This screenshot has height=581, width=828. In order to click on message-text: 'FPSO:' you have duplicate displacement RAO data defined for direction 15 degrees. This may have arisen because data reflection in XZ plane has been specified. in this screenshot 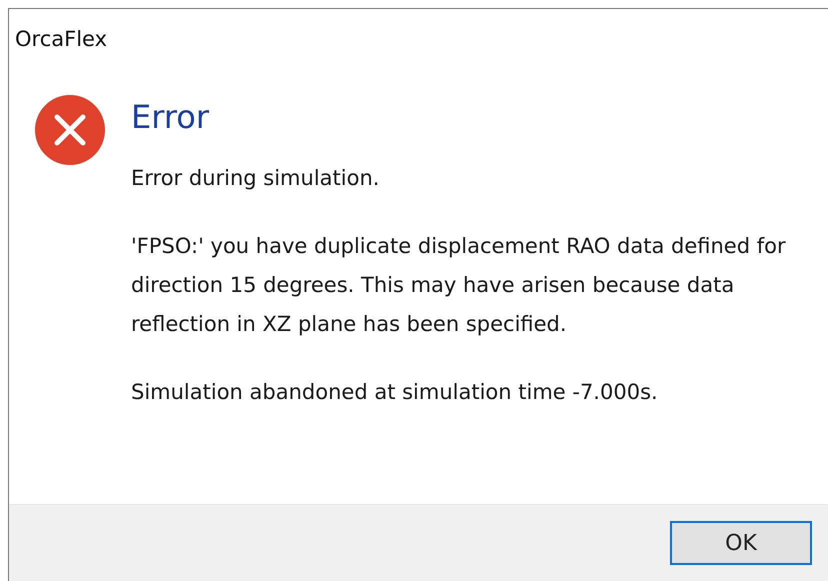, I will do `click(459, 285)`.